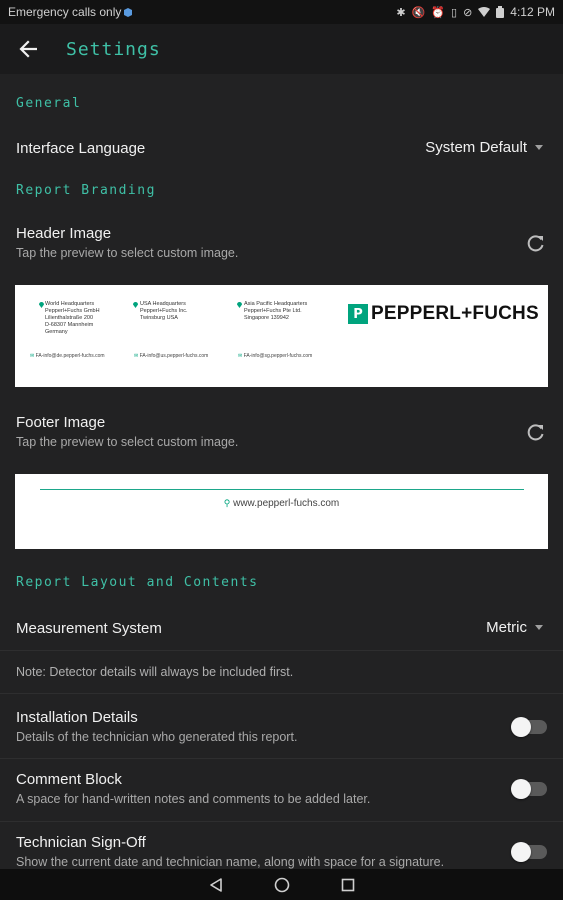 Image resolution: width=563 pixels, height=900 pixels. I want to click on interface-language-select: System Default, so click(484, 147).